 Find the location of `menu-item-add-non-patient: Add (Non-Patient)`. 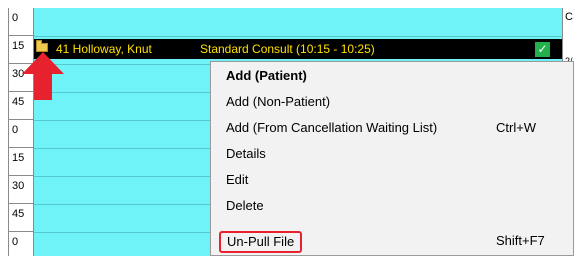

menu-item-add-non-patient: Add (Non-Patient) is located at coordinates (392, 102).